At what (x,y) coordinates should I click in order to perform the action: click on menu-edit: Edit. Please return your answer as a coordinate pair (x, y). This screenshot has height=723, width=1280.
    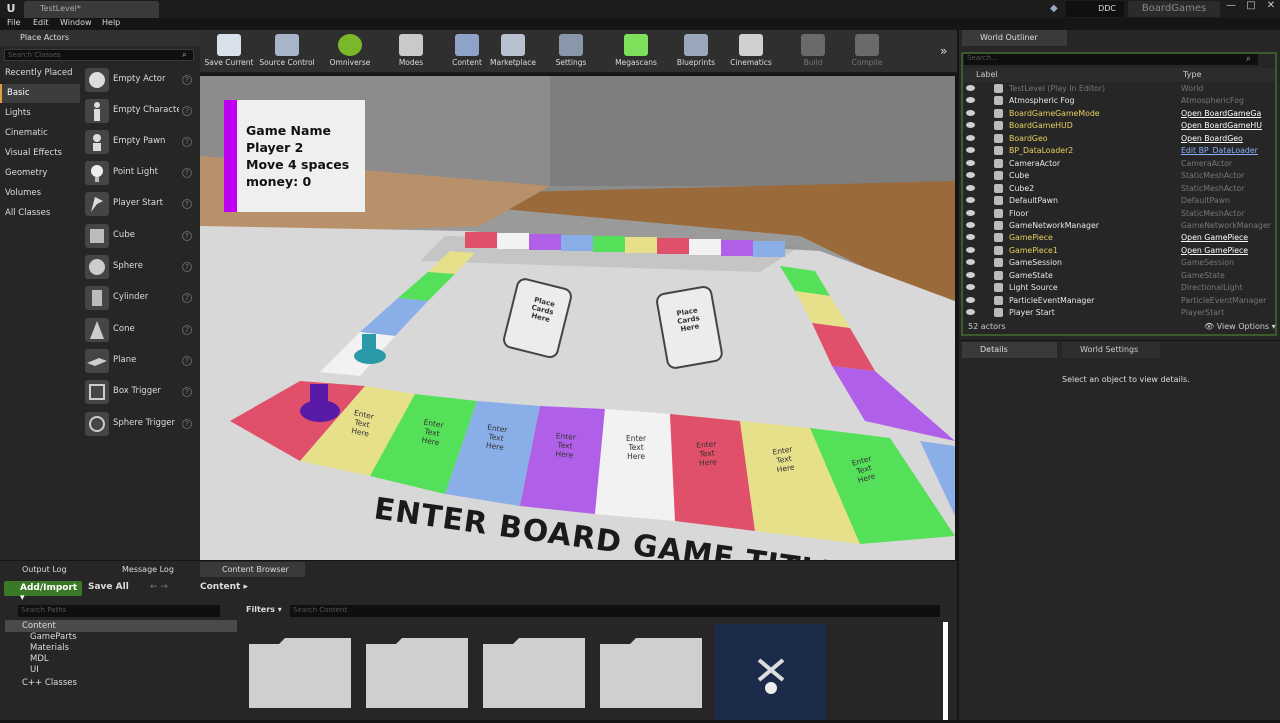
    Looking at the image, I should click on (41, 22).